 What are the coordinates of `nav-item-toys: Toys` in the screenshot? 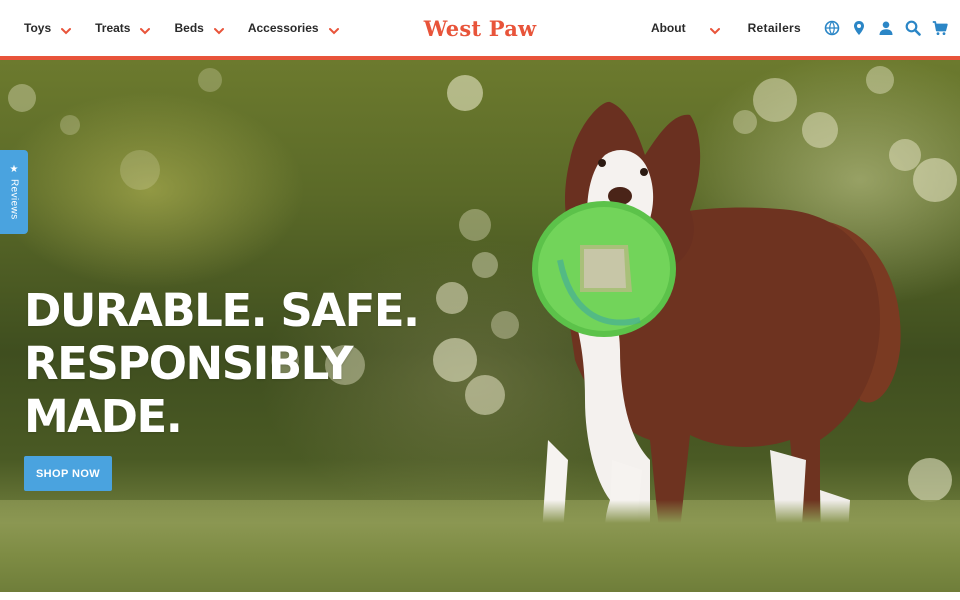 It's located at (48, 28).